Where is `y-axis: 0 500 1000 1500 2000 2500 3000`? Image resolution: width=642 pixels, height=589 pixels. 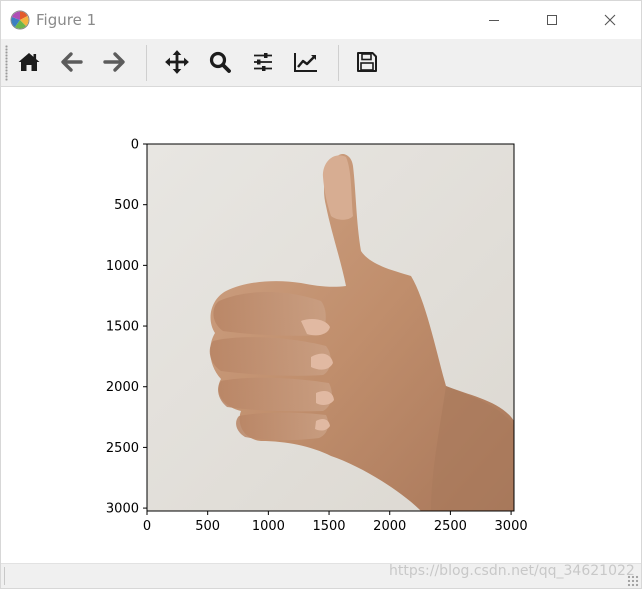 y-axis: 0 500 1000 1500 2000 2500 3000 is located at coordinates (126, 327).